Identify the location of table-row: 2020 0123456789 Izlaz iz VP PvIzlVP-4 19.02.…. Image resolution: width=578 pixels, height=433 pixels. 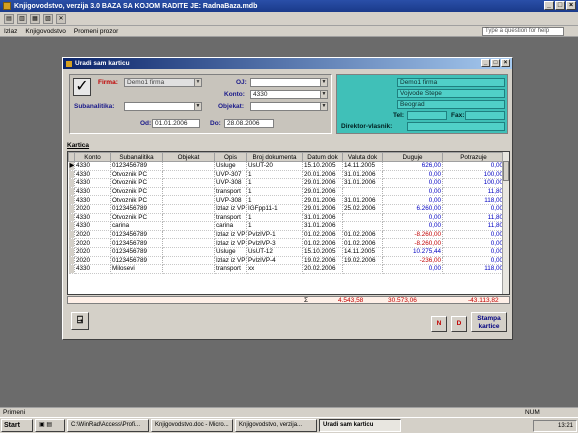
(286, 261).